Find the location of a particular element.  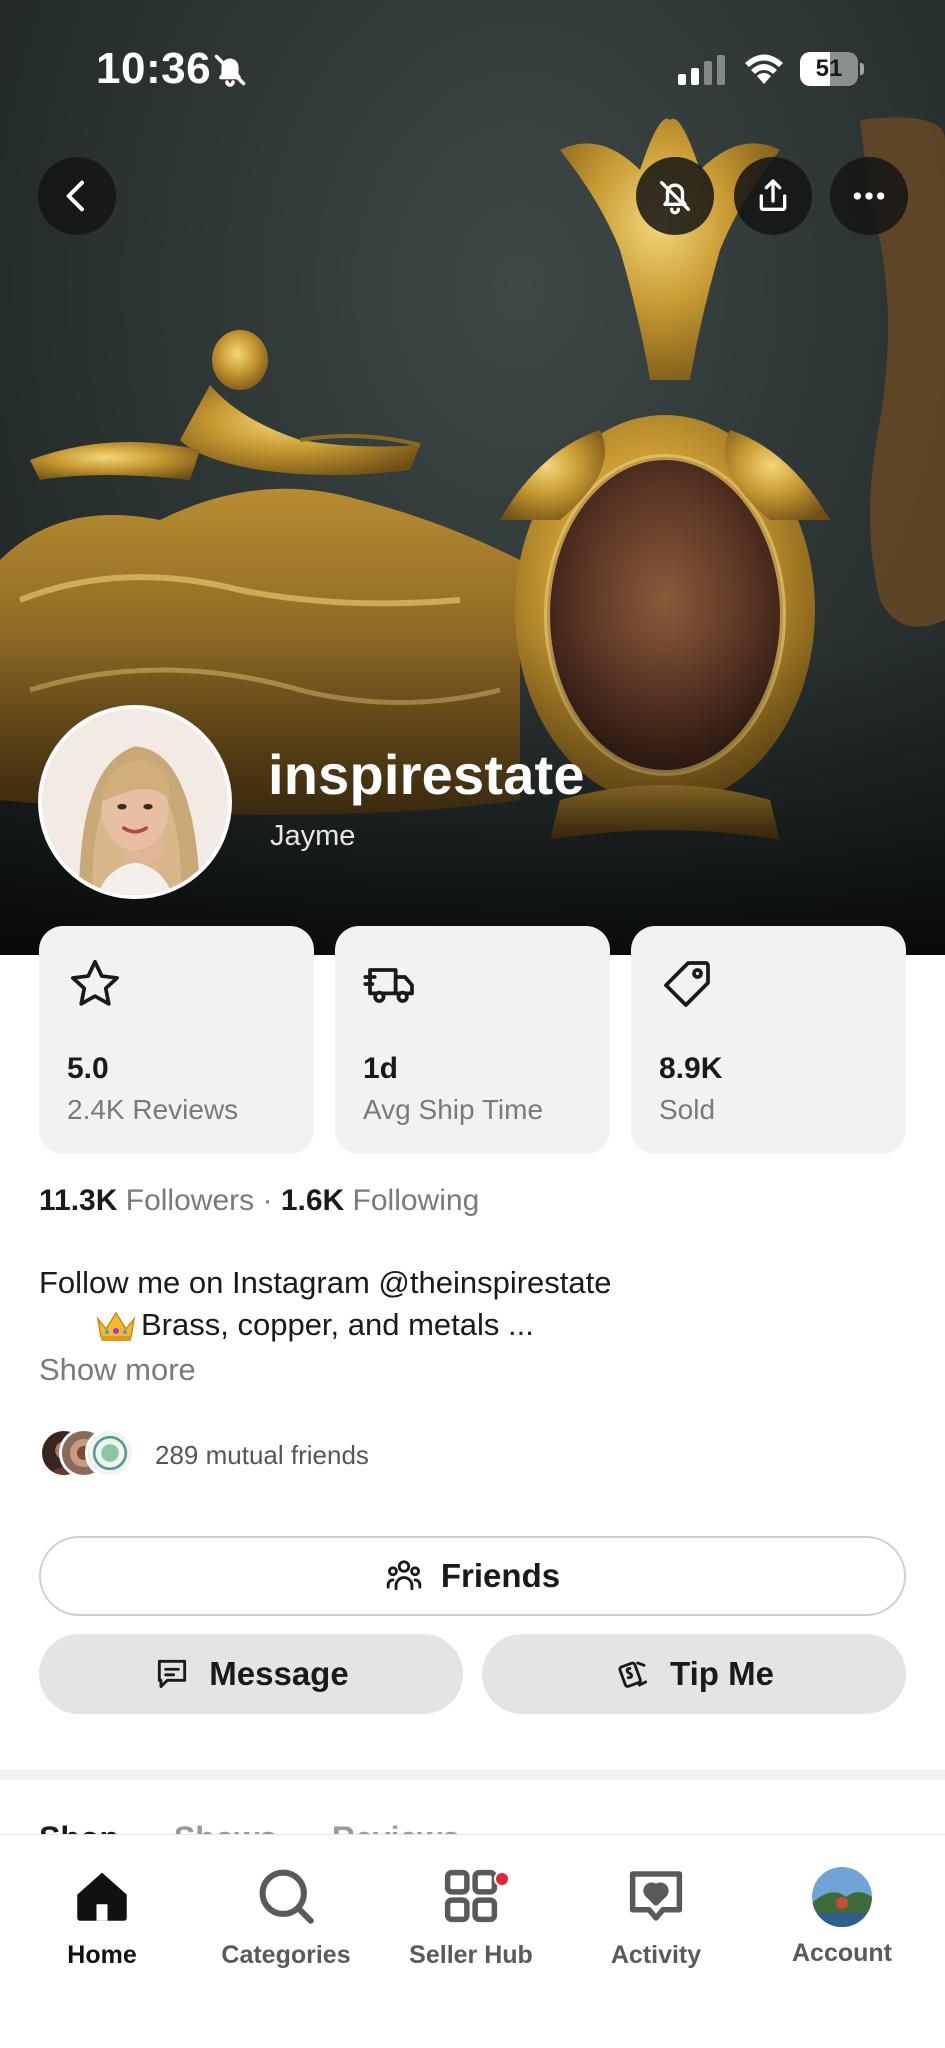

crown-emoji-icon is located at coordinates (116, 1326).